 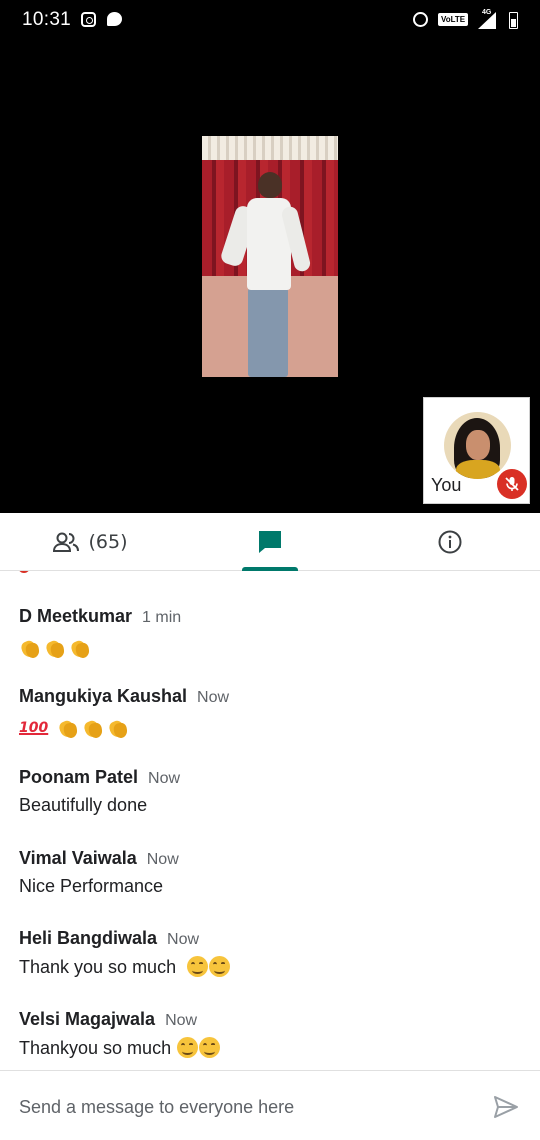 I want to click on people-icon, so click(x=66, y=542).